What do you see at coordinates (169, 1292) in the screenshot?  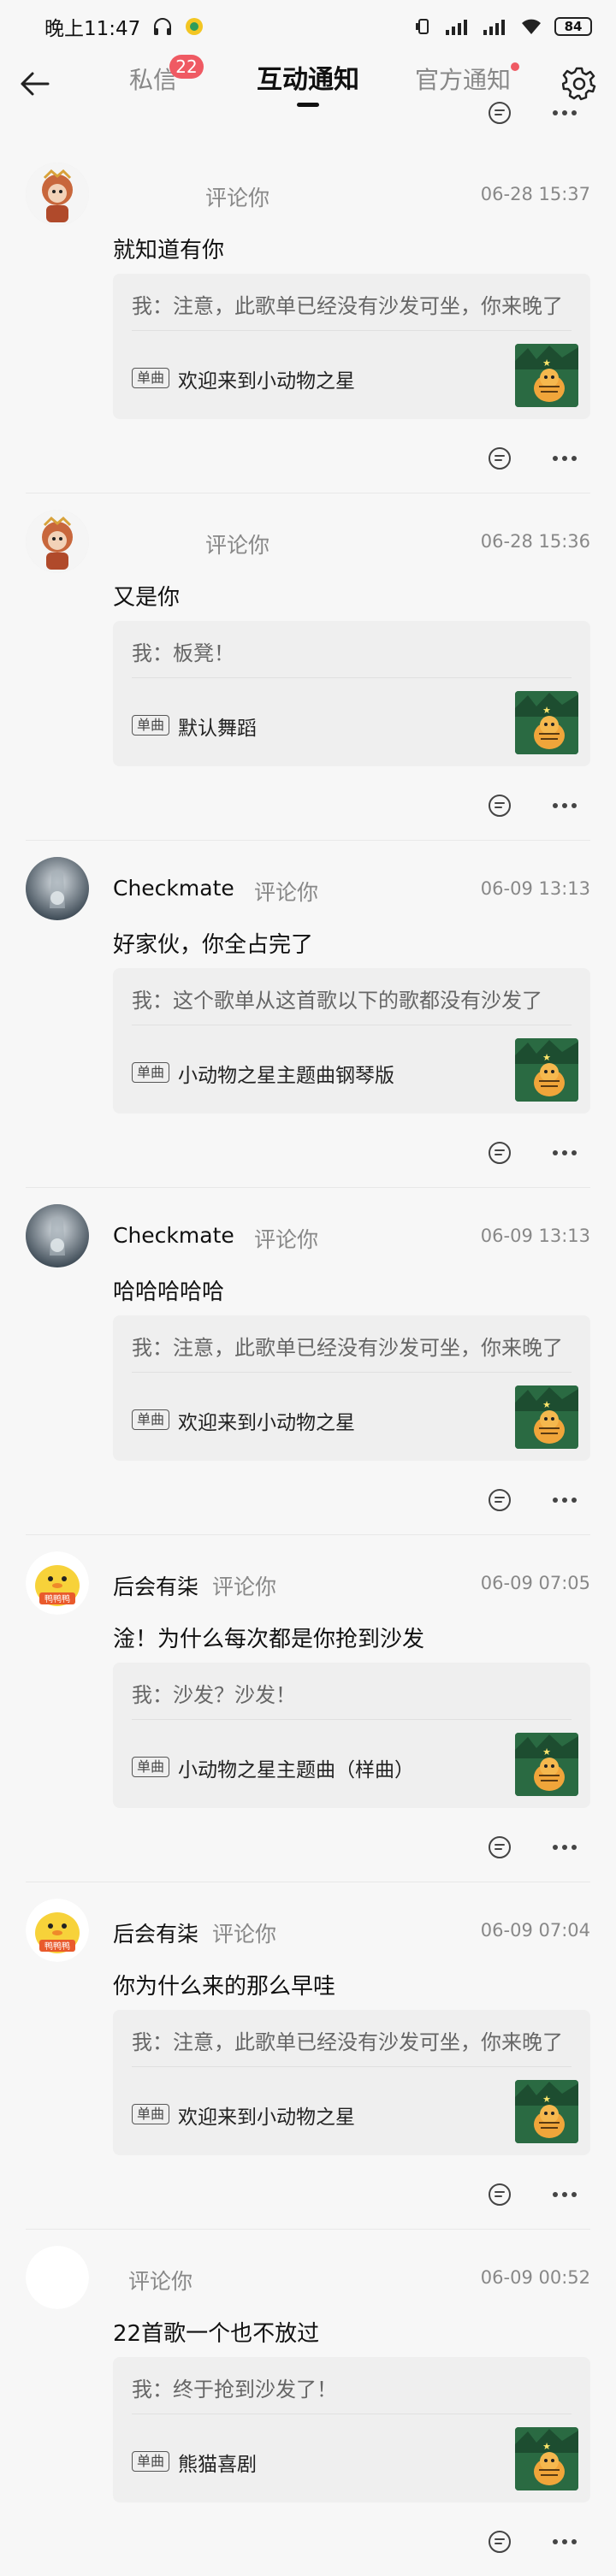 I see `comment-text: 哈哈哈哈哈` at bounding box center [169, 1292].